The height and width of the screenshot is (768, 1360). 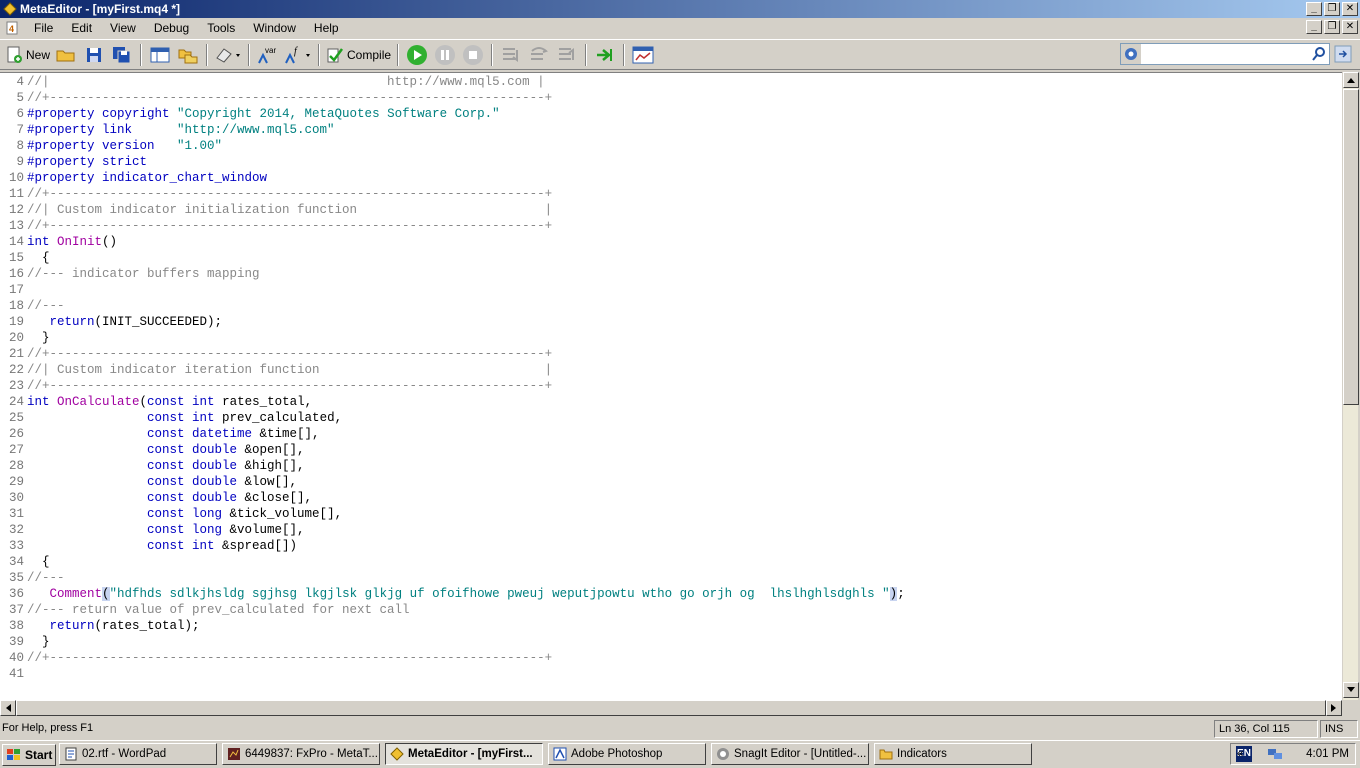 What do you see at coordinates (627, 754) in the screenshot?
I see `task-photoshop: Adobe Photoshop` at bounding box center [627, 754].